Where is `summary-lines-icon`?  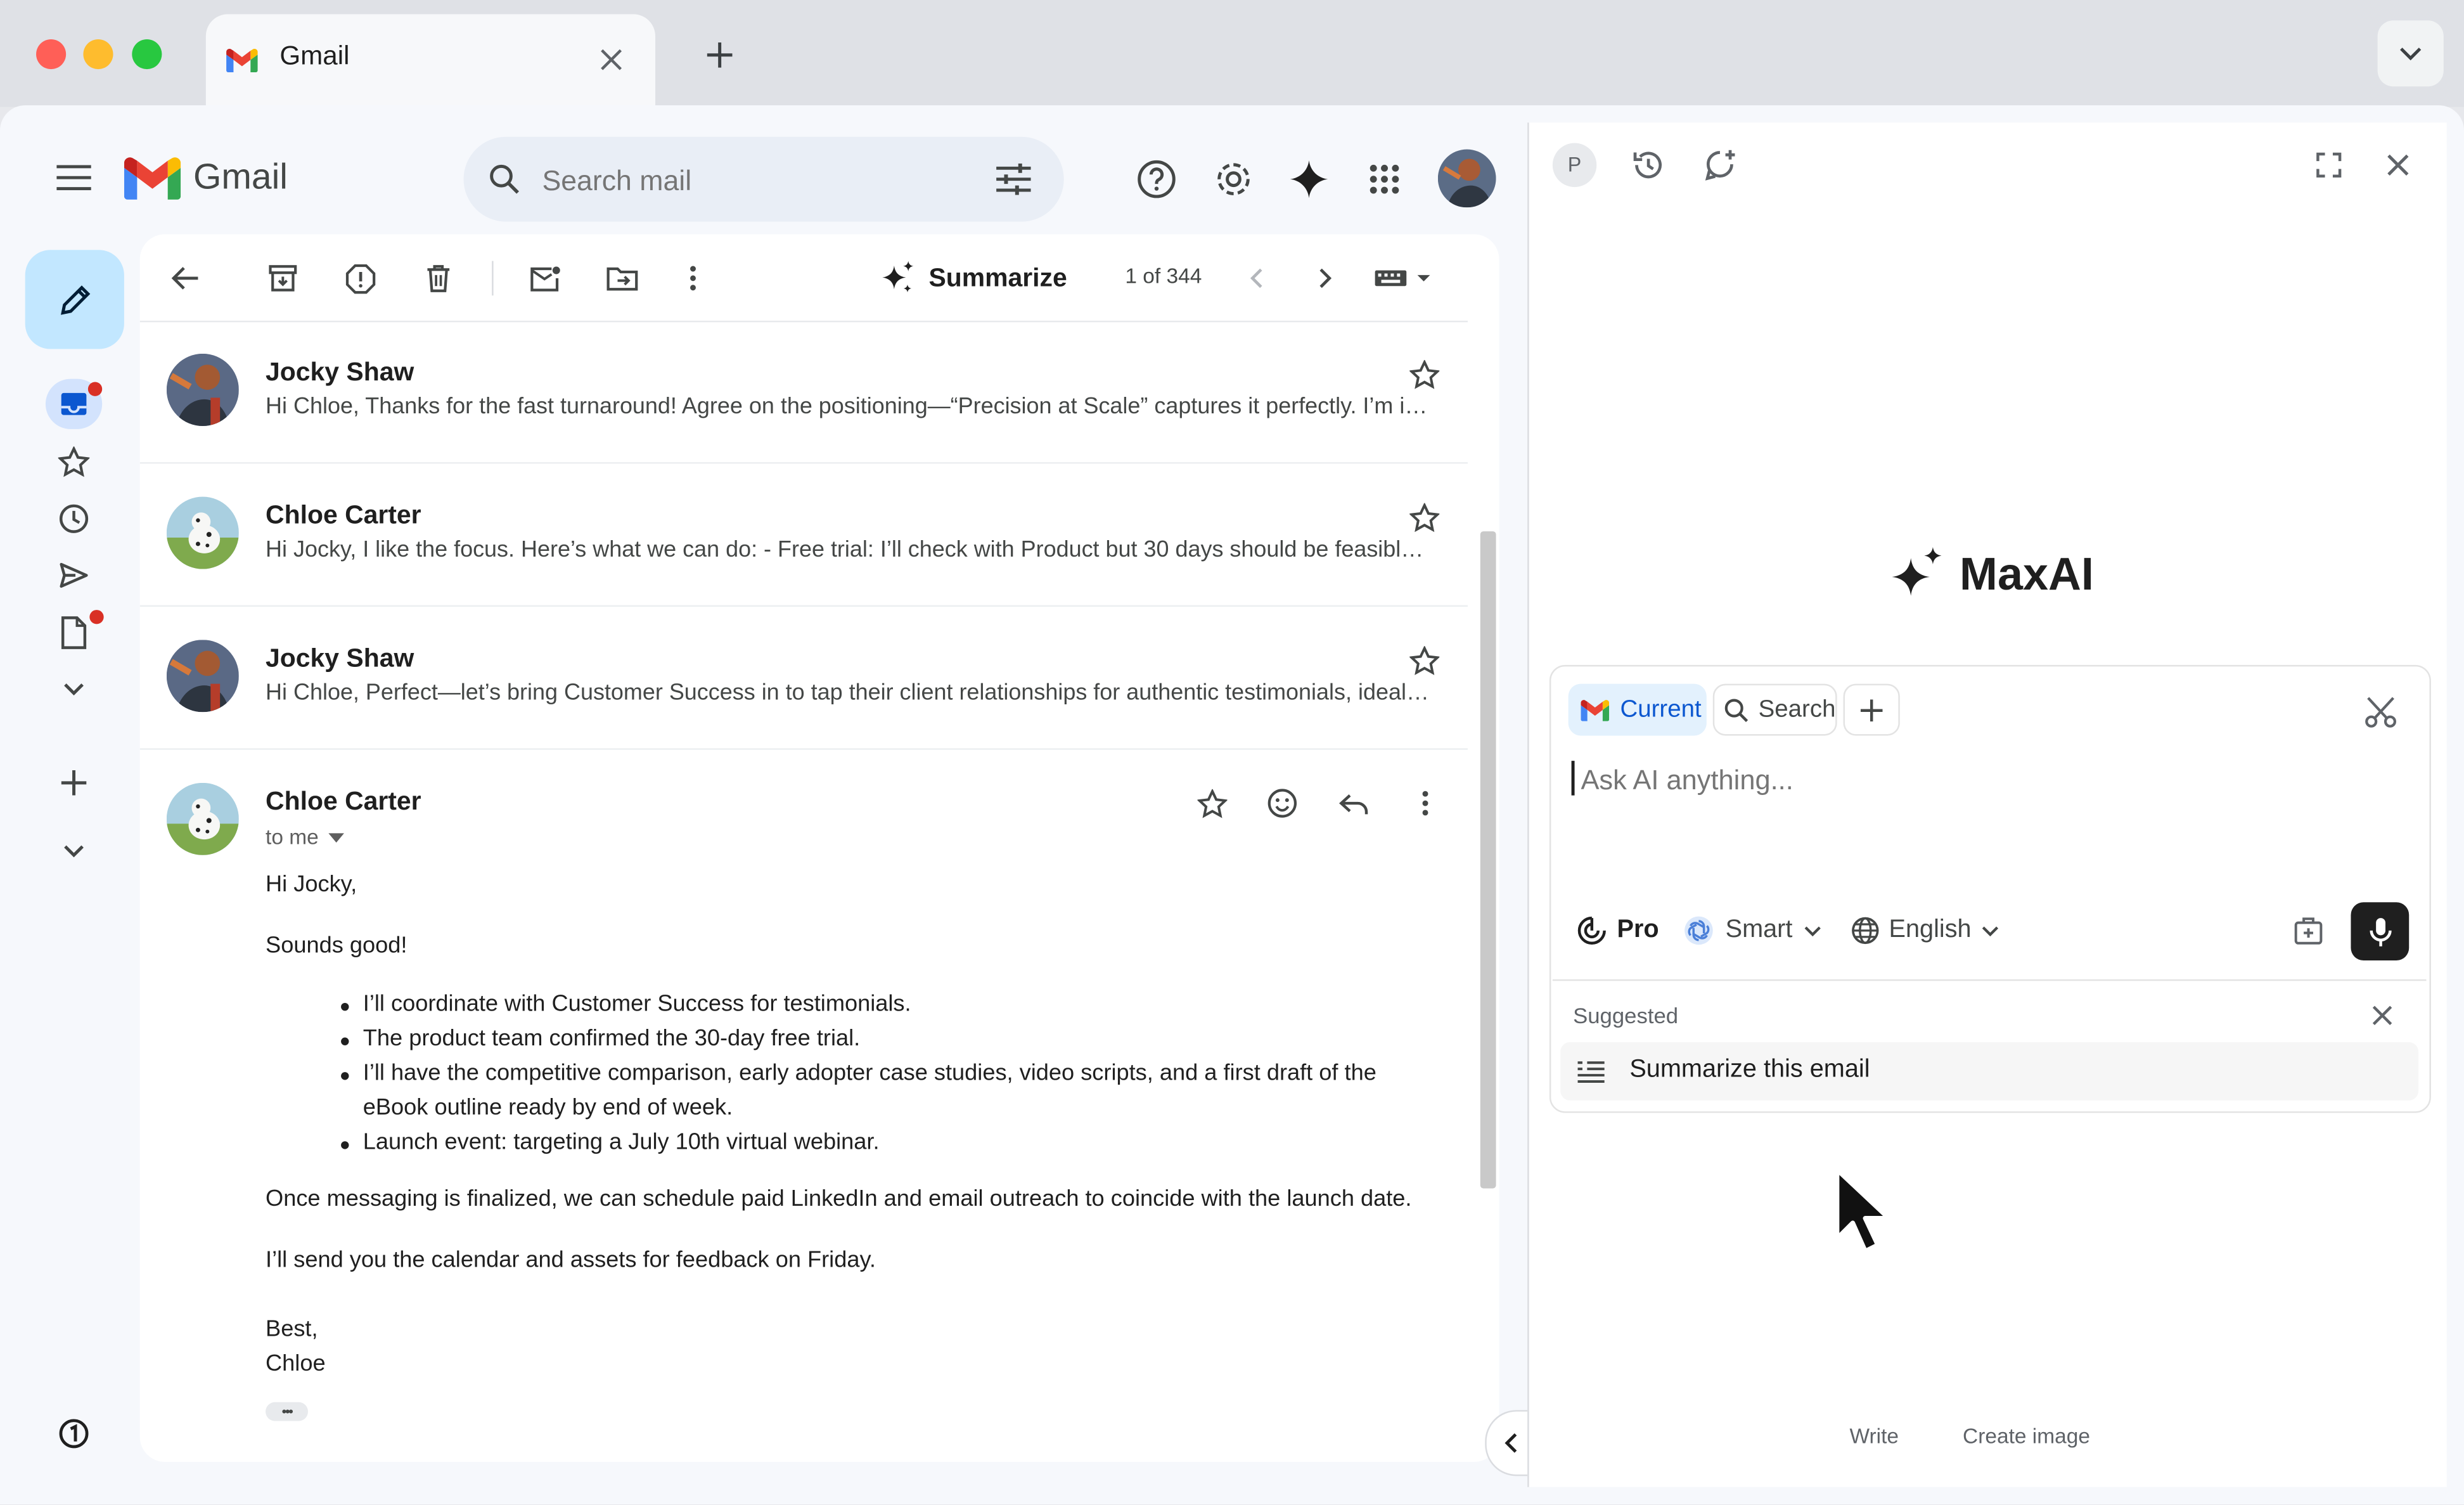
summary-lines-icon is located at coordinates (1591, 1072).